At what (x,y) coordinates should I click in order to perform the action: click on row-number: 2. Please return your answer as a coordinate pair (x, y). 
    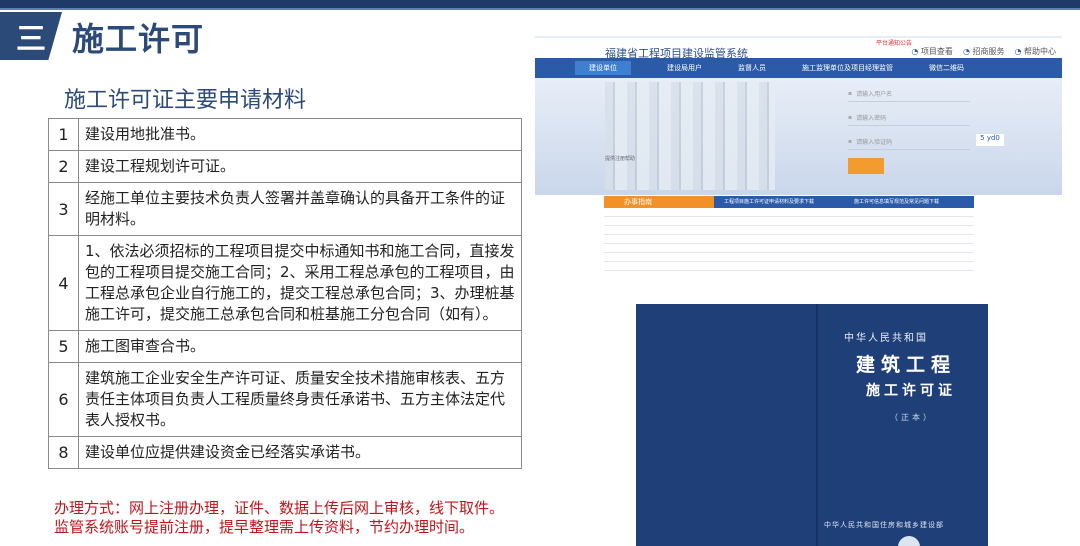
    Looking at the image, I should click on (63, 166).